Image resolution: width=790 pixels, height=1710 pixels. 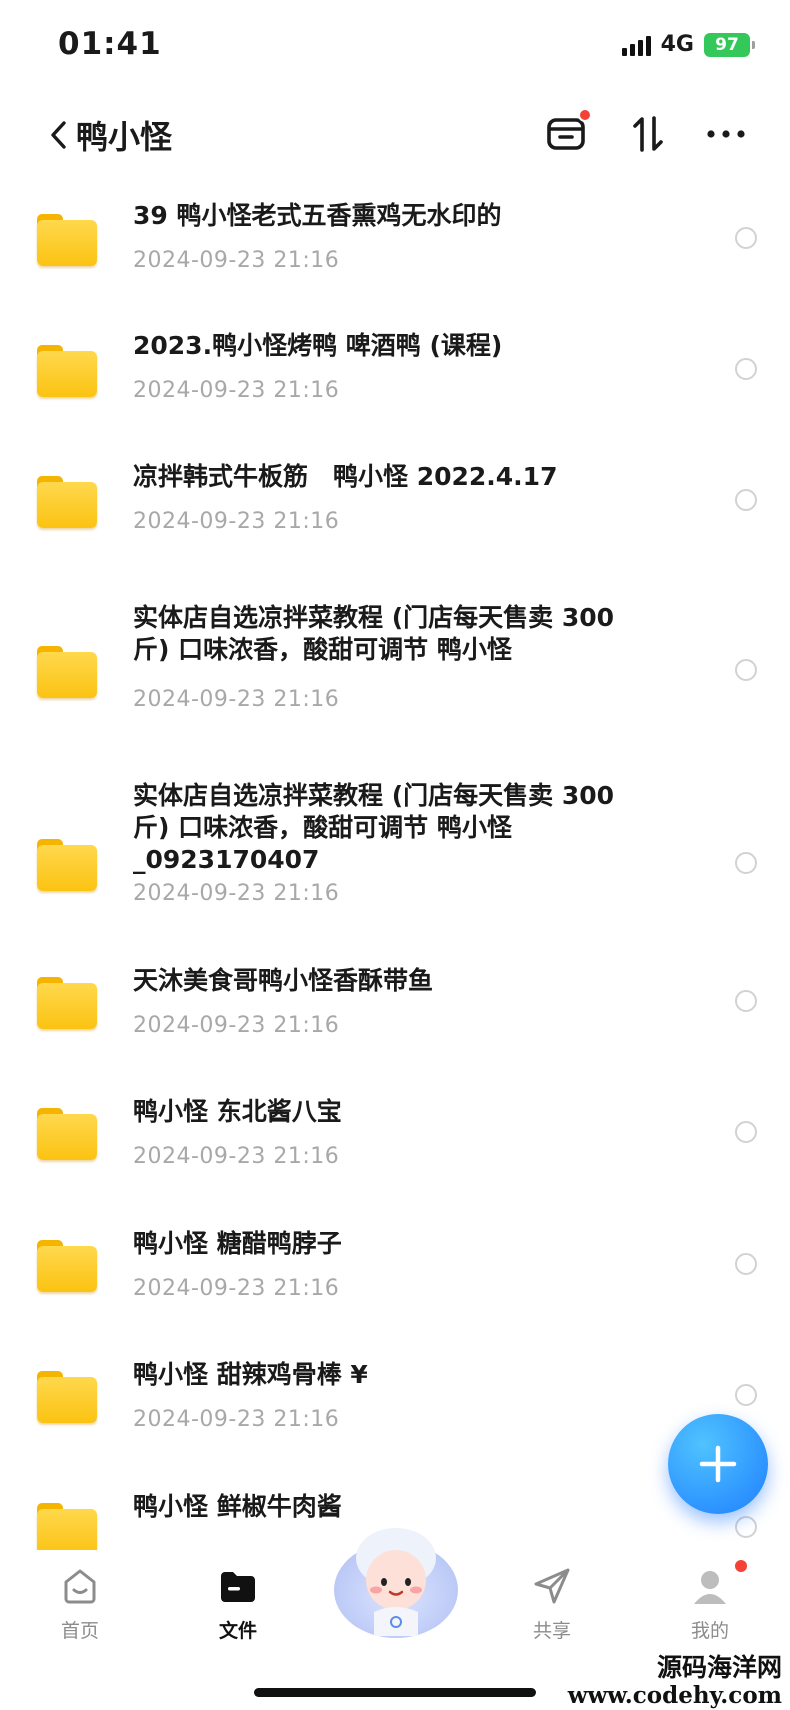 What do you see at coordinates (395, 1692) in the screenshot?
I see `home-indicator` at bounding box center [395, 1692].